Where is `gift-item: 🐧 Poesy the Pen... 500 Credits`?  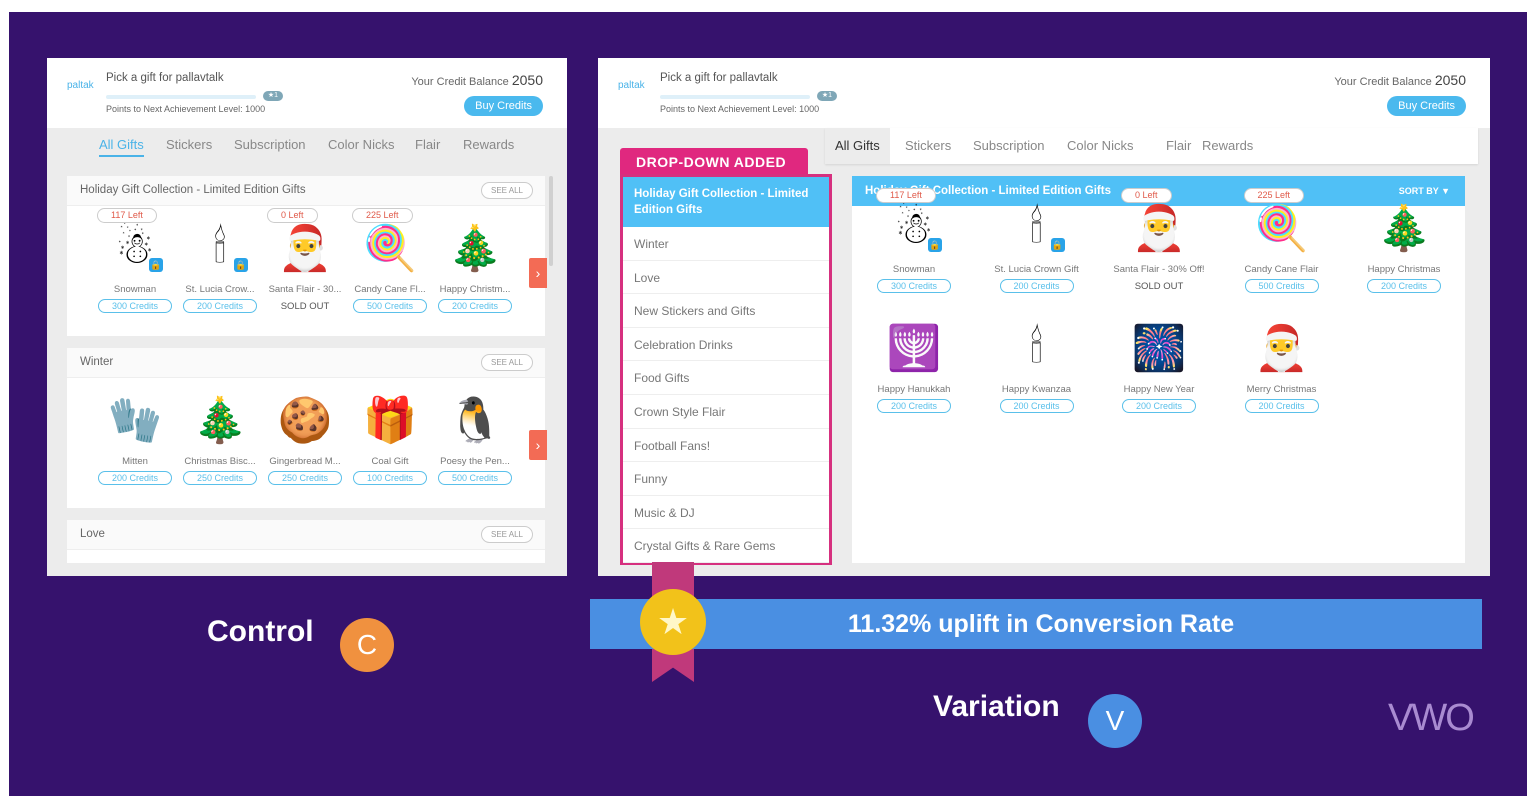
gift-item: 🐧 Poesy the Pen... 500 Credits is located at coordinates (475, 443).